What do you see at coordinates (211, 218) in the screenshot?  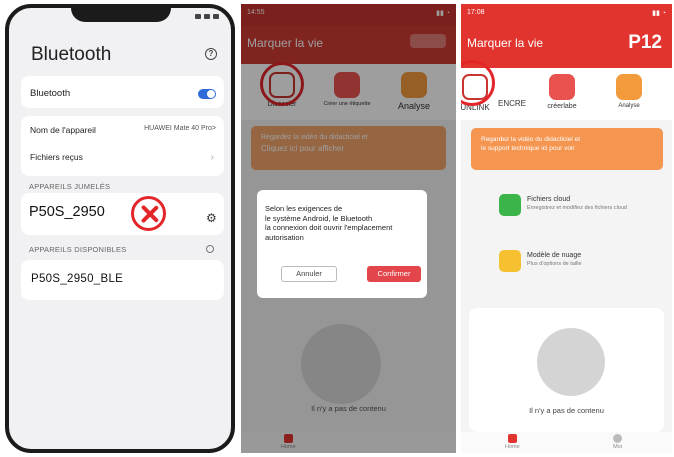 I see `gear-icon: ⚙` at bounding box center [211, 218].